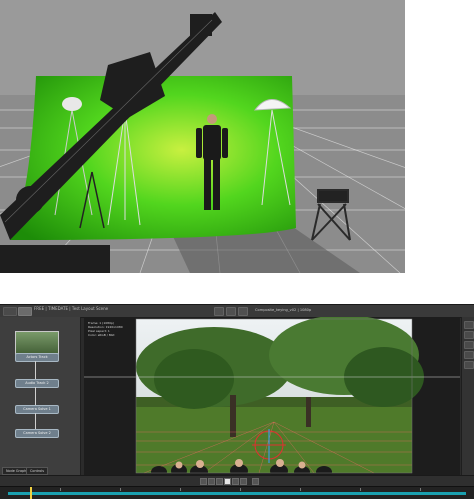 This screenshot has width=474, height=499. Describe the element at coordinates (37, 383) in the screenshot. I see `node-audio-track: Audio Track 2` at that location.